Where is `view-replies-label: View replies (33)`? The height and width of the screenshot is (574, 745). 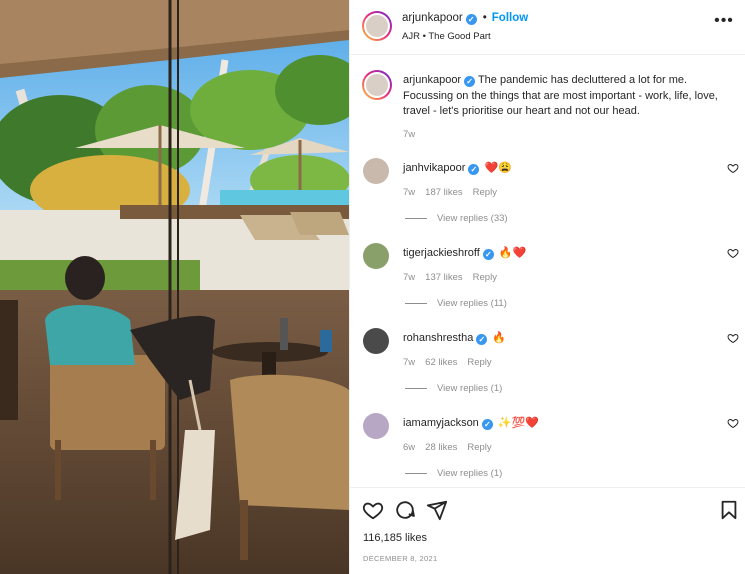 view-replies-label: View replies (33) is located at coordinates (472, 218).